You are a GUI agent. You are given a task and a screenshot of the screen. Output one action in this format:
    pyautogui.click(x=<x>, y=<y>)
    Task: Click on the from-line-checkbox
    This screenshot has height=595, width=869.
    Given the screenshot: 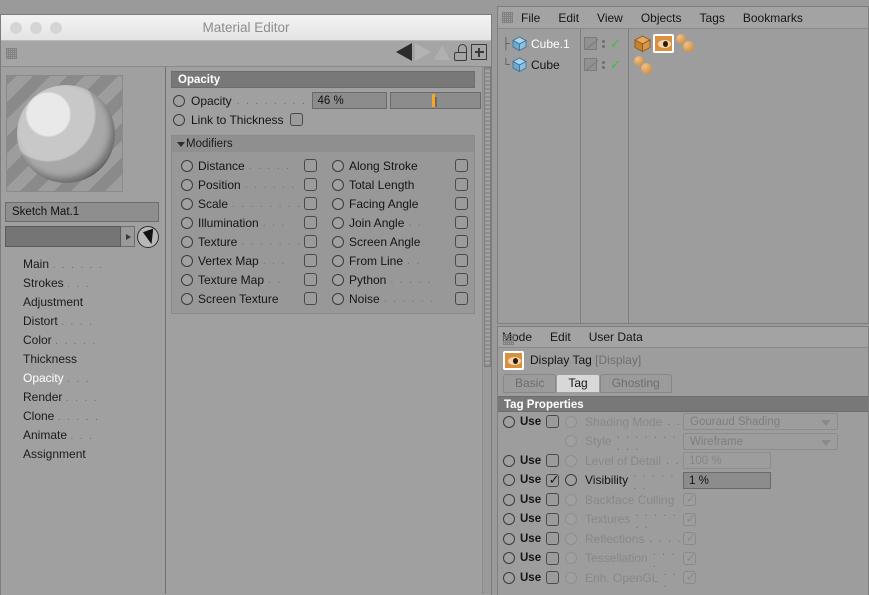 What is the action you would take?
    pyautogui.click(x=461, y=260)
    